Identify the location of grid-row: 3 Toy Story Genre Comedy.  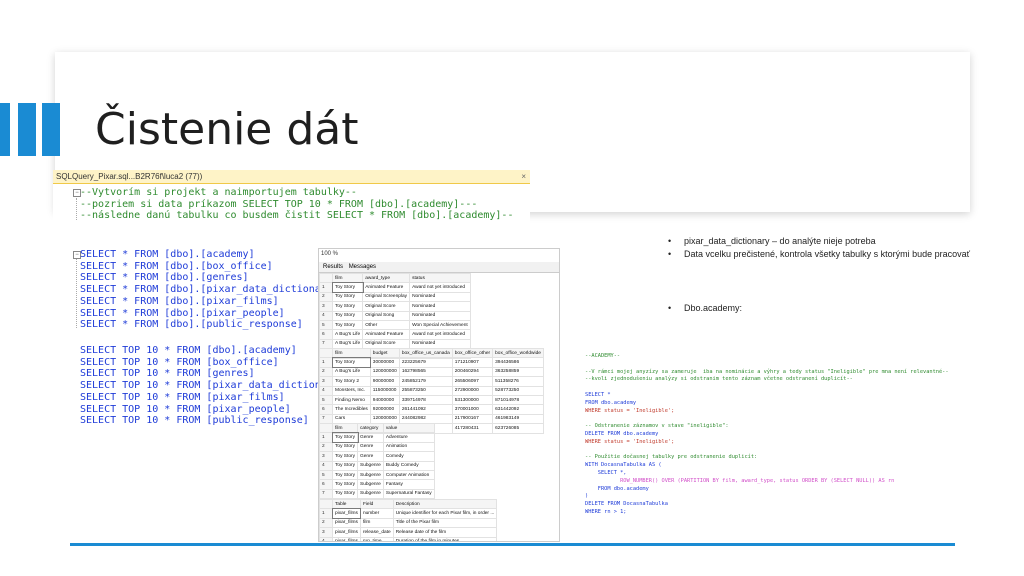
(377, 456).